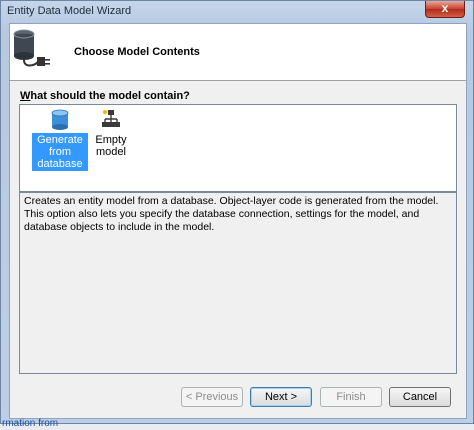 The height and width of the screenshot is (430, 474). What do you see at coordinates (420, 397) in the screenshot?
I see `cancel-button: Cancel` at bounding box center [420, 397].